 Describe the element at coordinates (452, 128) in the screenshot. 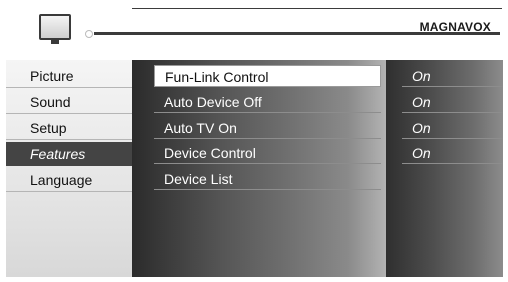

I see `value-auto-tv-on: On` at that location.